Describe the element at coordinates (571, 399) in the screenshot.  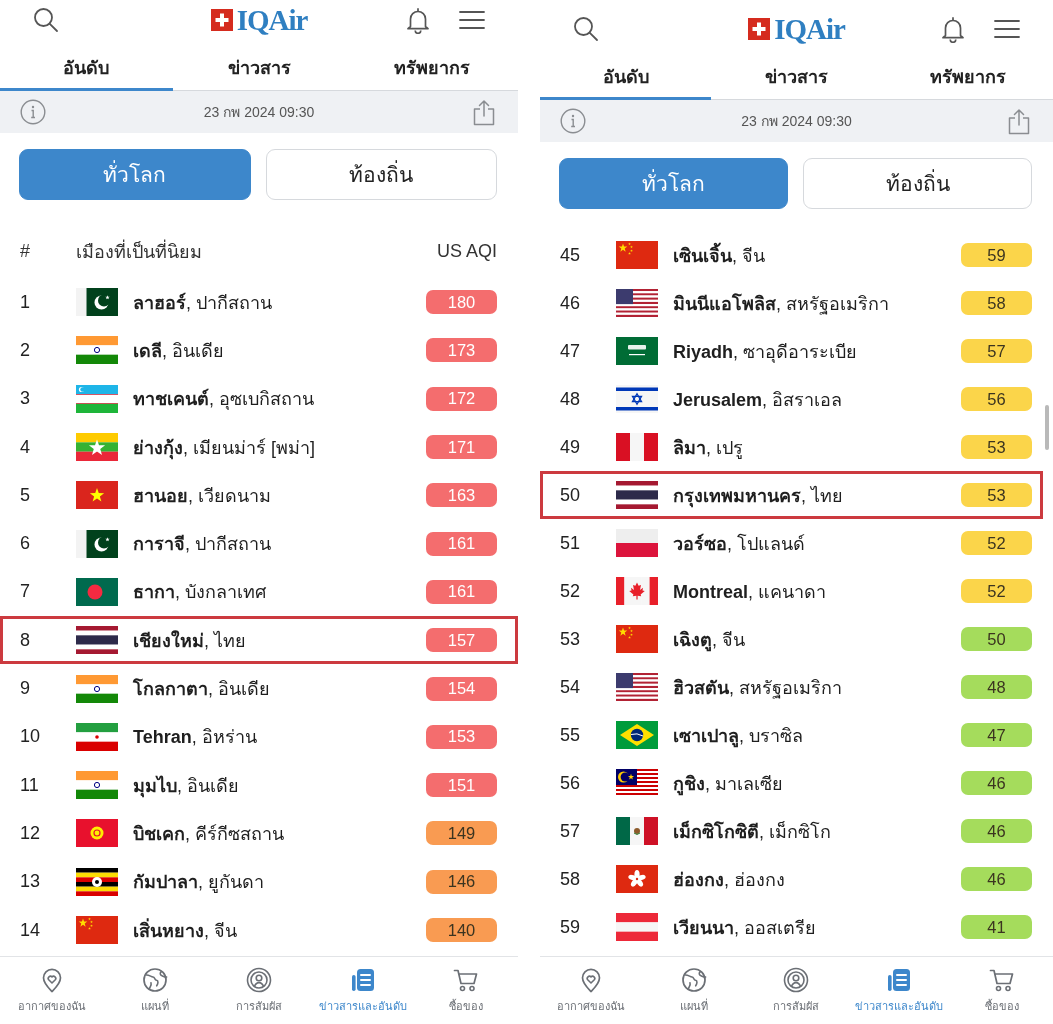
I see `rank-number: 48` at that location.